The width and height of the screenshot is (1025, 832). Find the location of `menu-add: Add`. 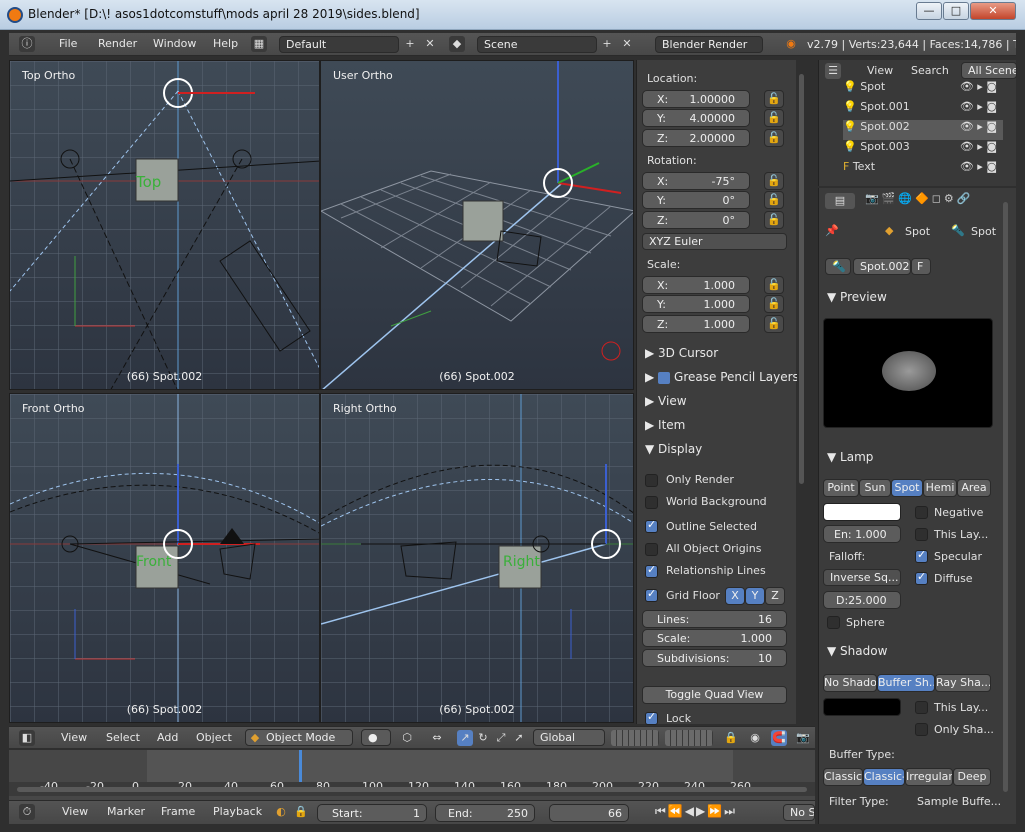

menu-add: Add is located at coordinates (167, 737).